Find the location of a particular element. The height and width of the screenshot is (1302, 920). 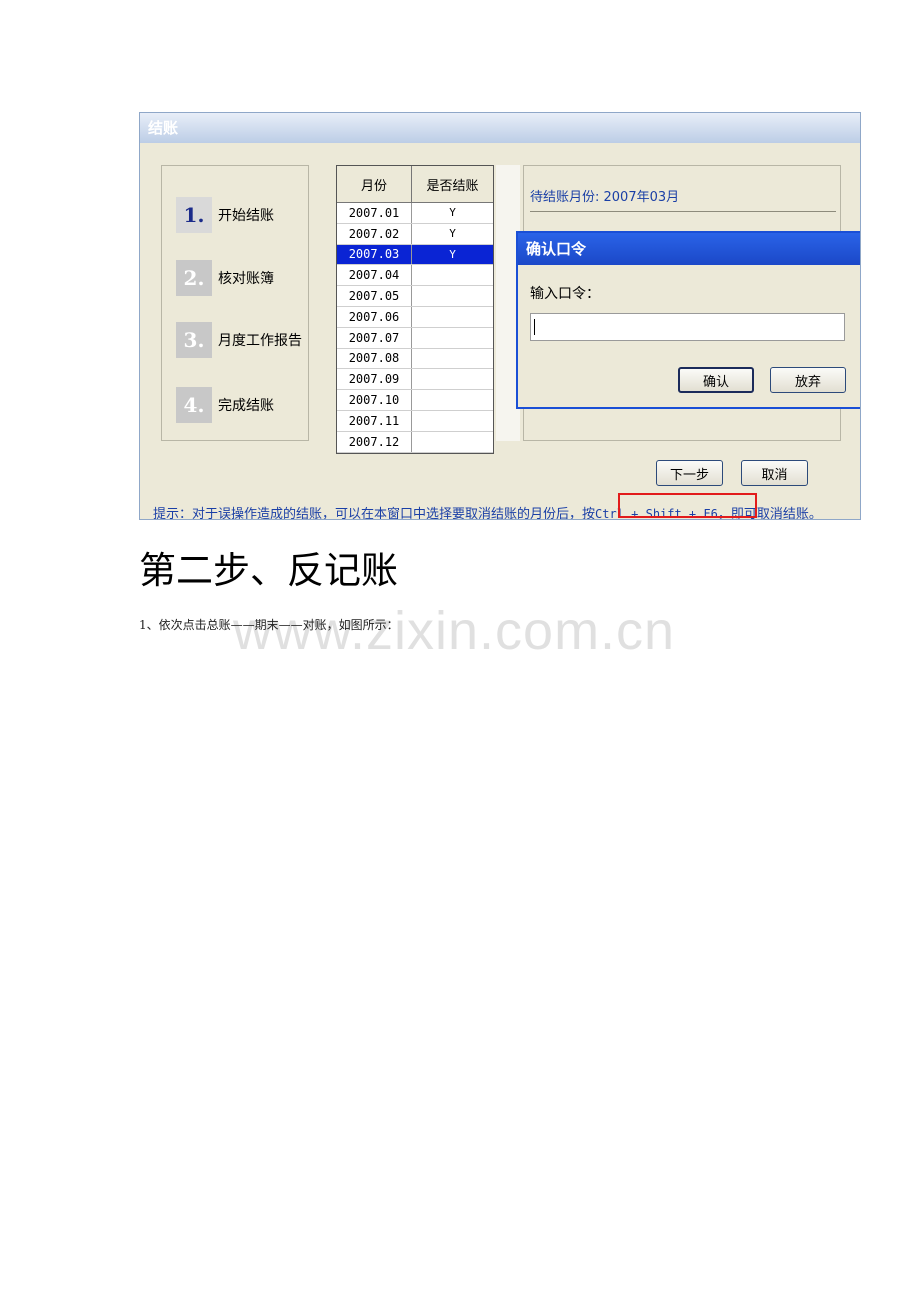

month-cell: 2007.05 is located at coordinates (374, 296).